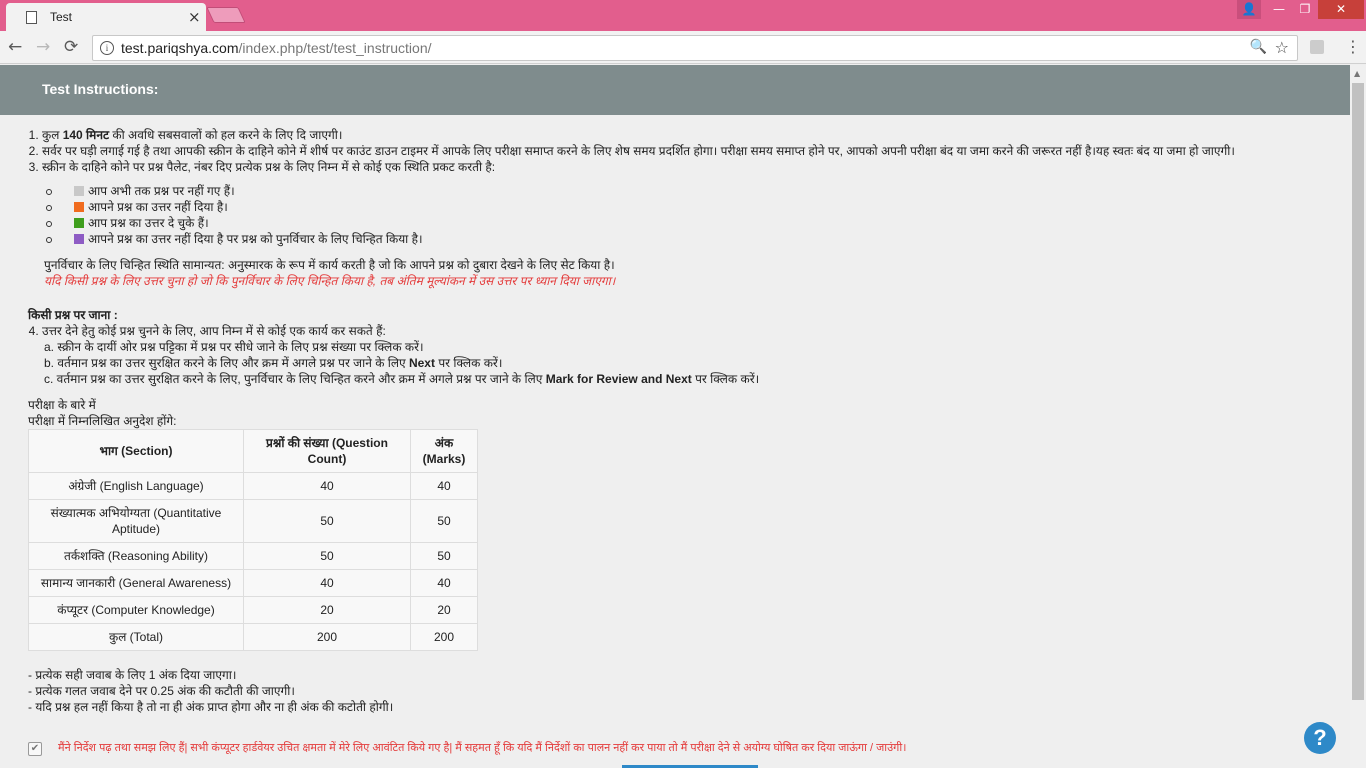  I want to click on table-row: कुल (Total) 200 200, so click(253, 637).